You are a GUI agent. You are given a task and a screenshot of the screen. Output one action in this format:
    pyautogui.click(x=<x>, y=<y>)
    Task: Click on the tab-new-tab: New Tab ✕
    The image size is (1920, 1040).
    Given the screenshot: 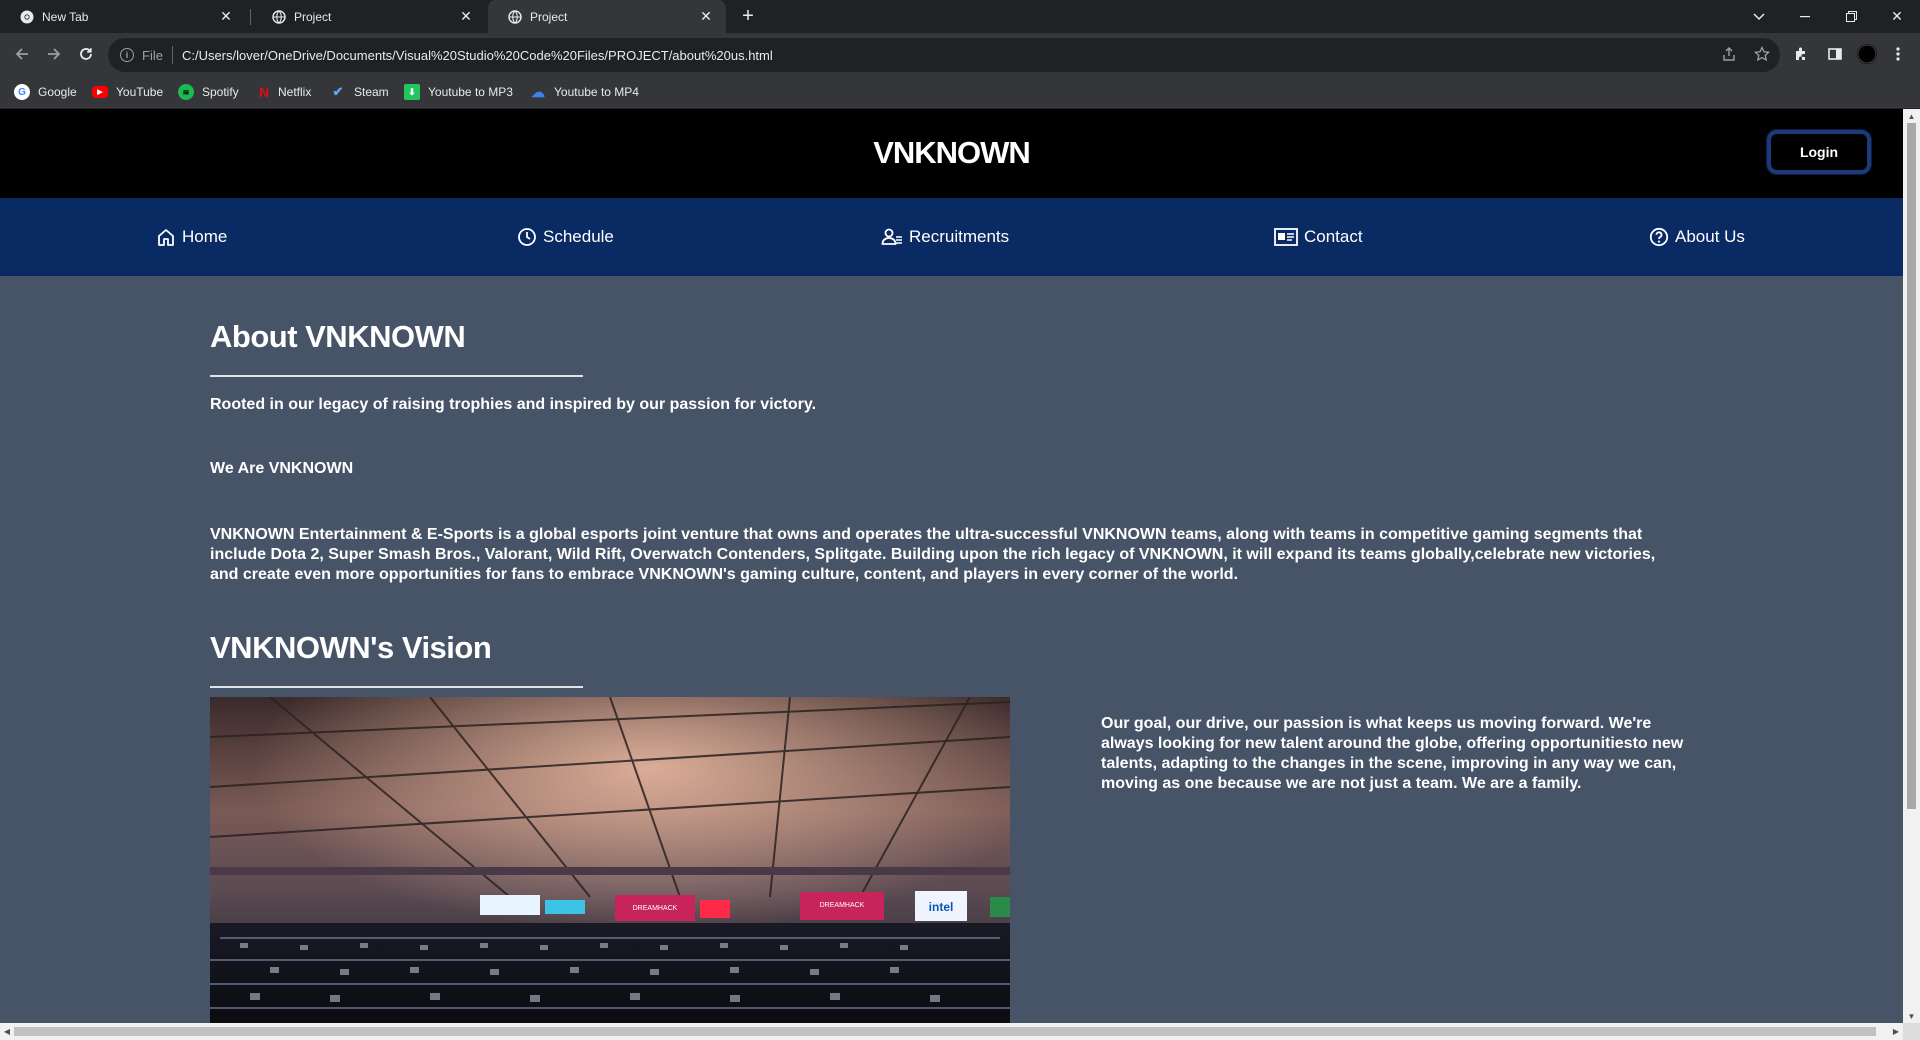 What is the action you would take?
    pyautogui.click(x=123, y=16)
    